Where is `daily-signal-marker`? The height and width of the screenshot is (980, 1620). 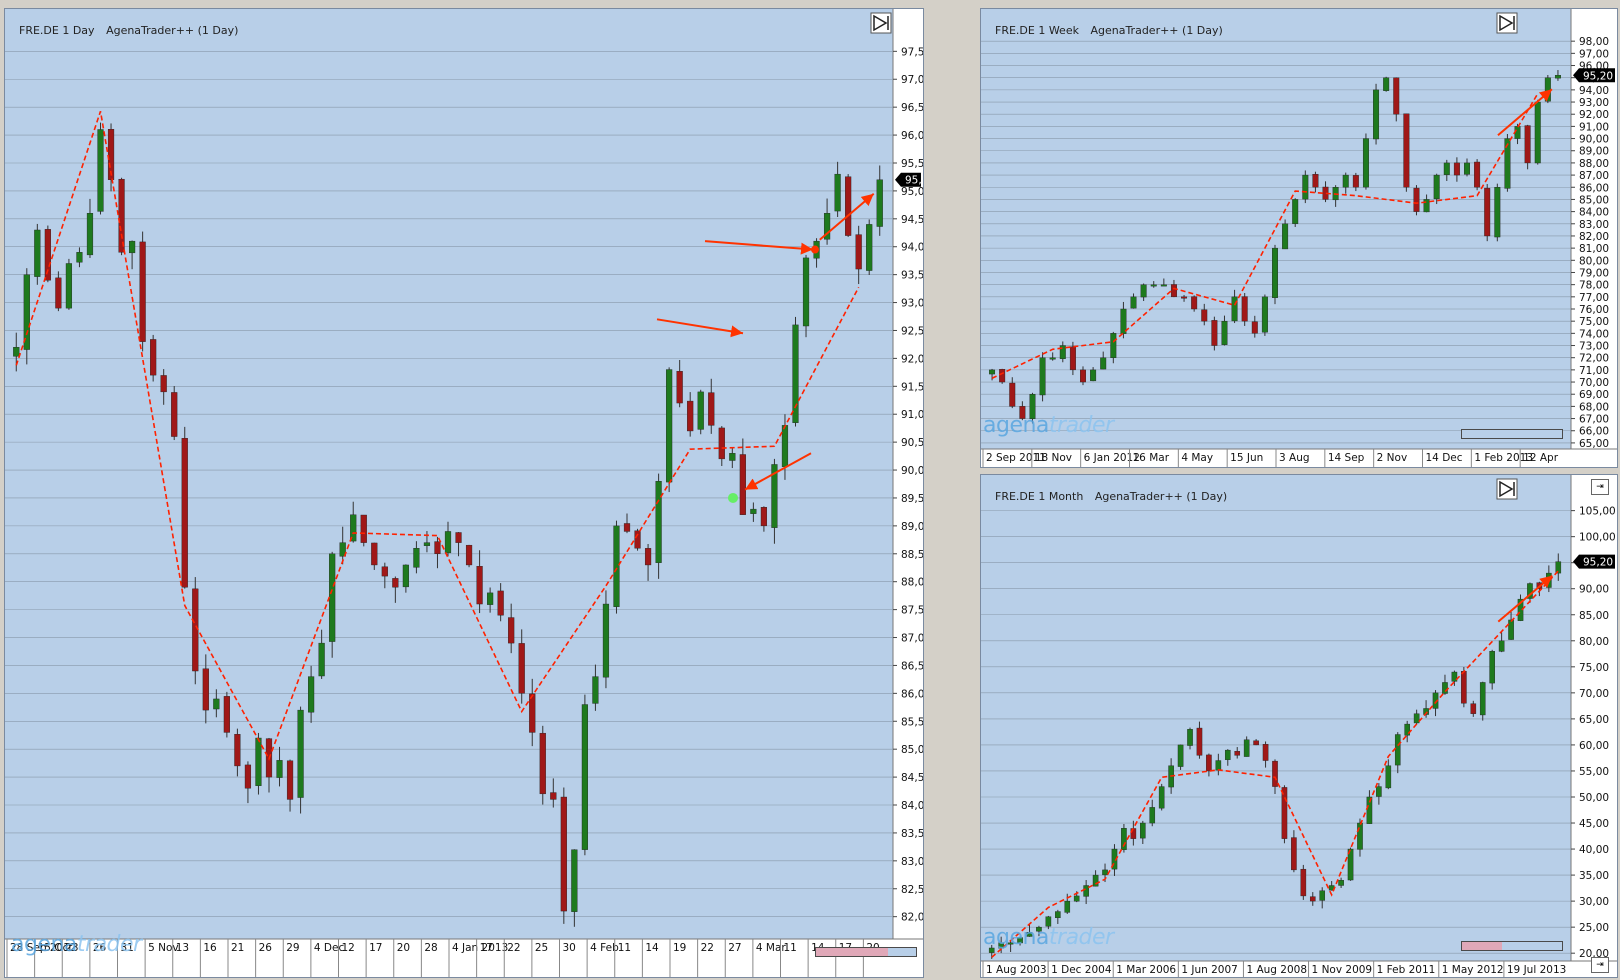
daily-signal-marker is located at coordinates (733, 497).